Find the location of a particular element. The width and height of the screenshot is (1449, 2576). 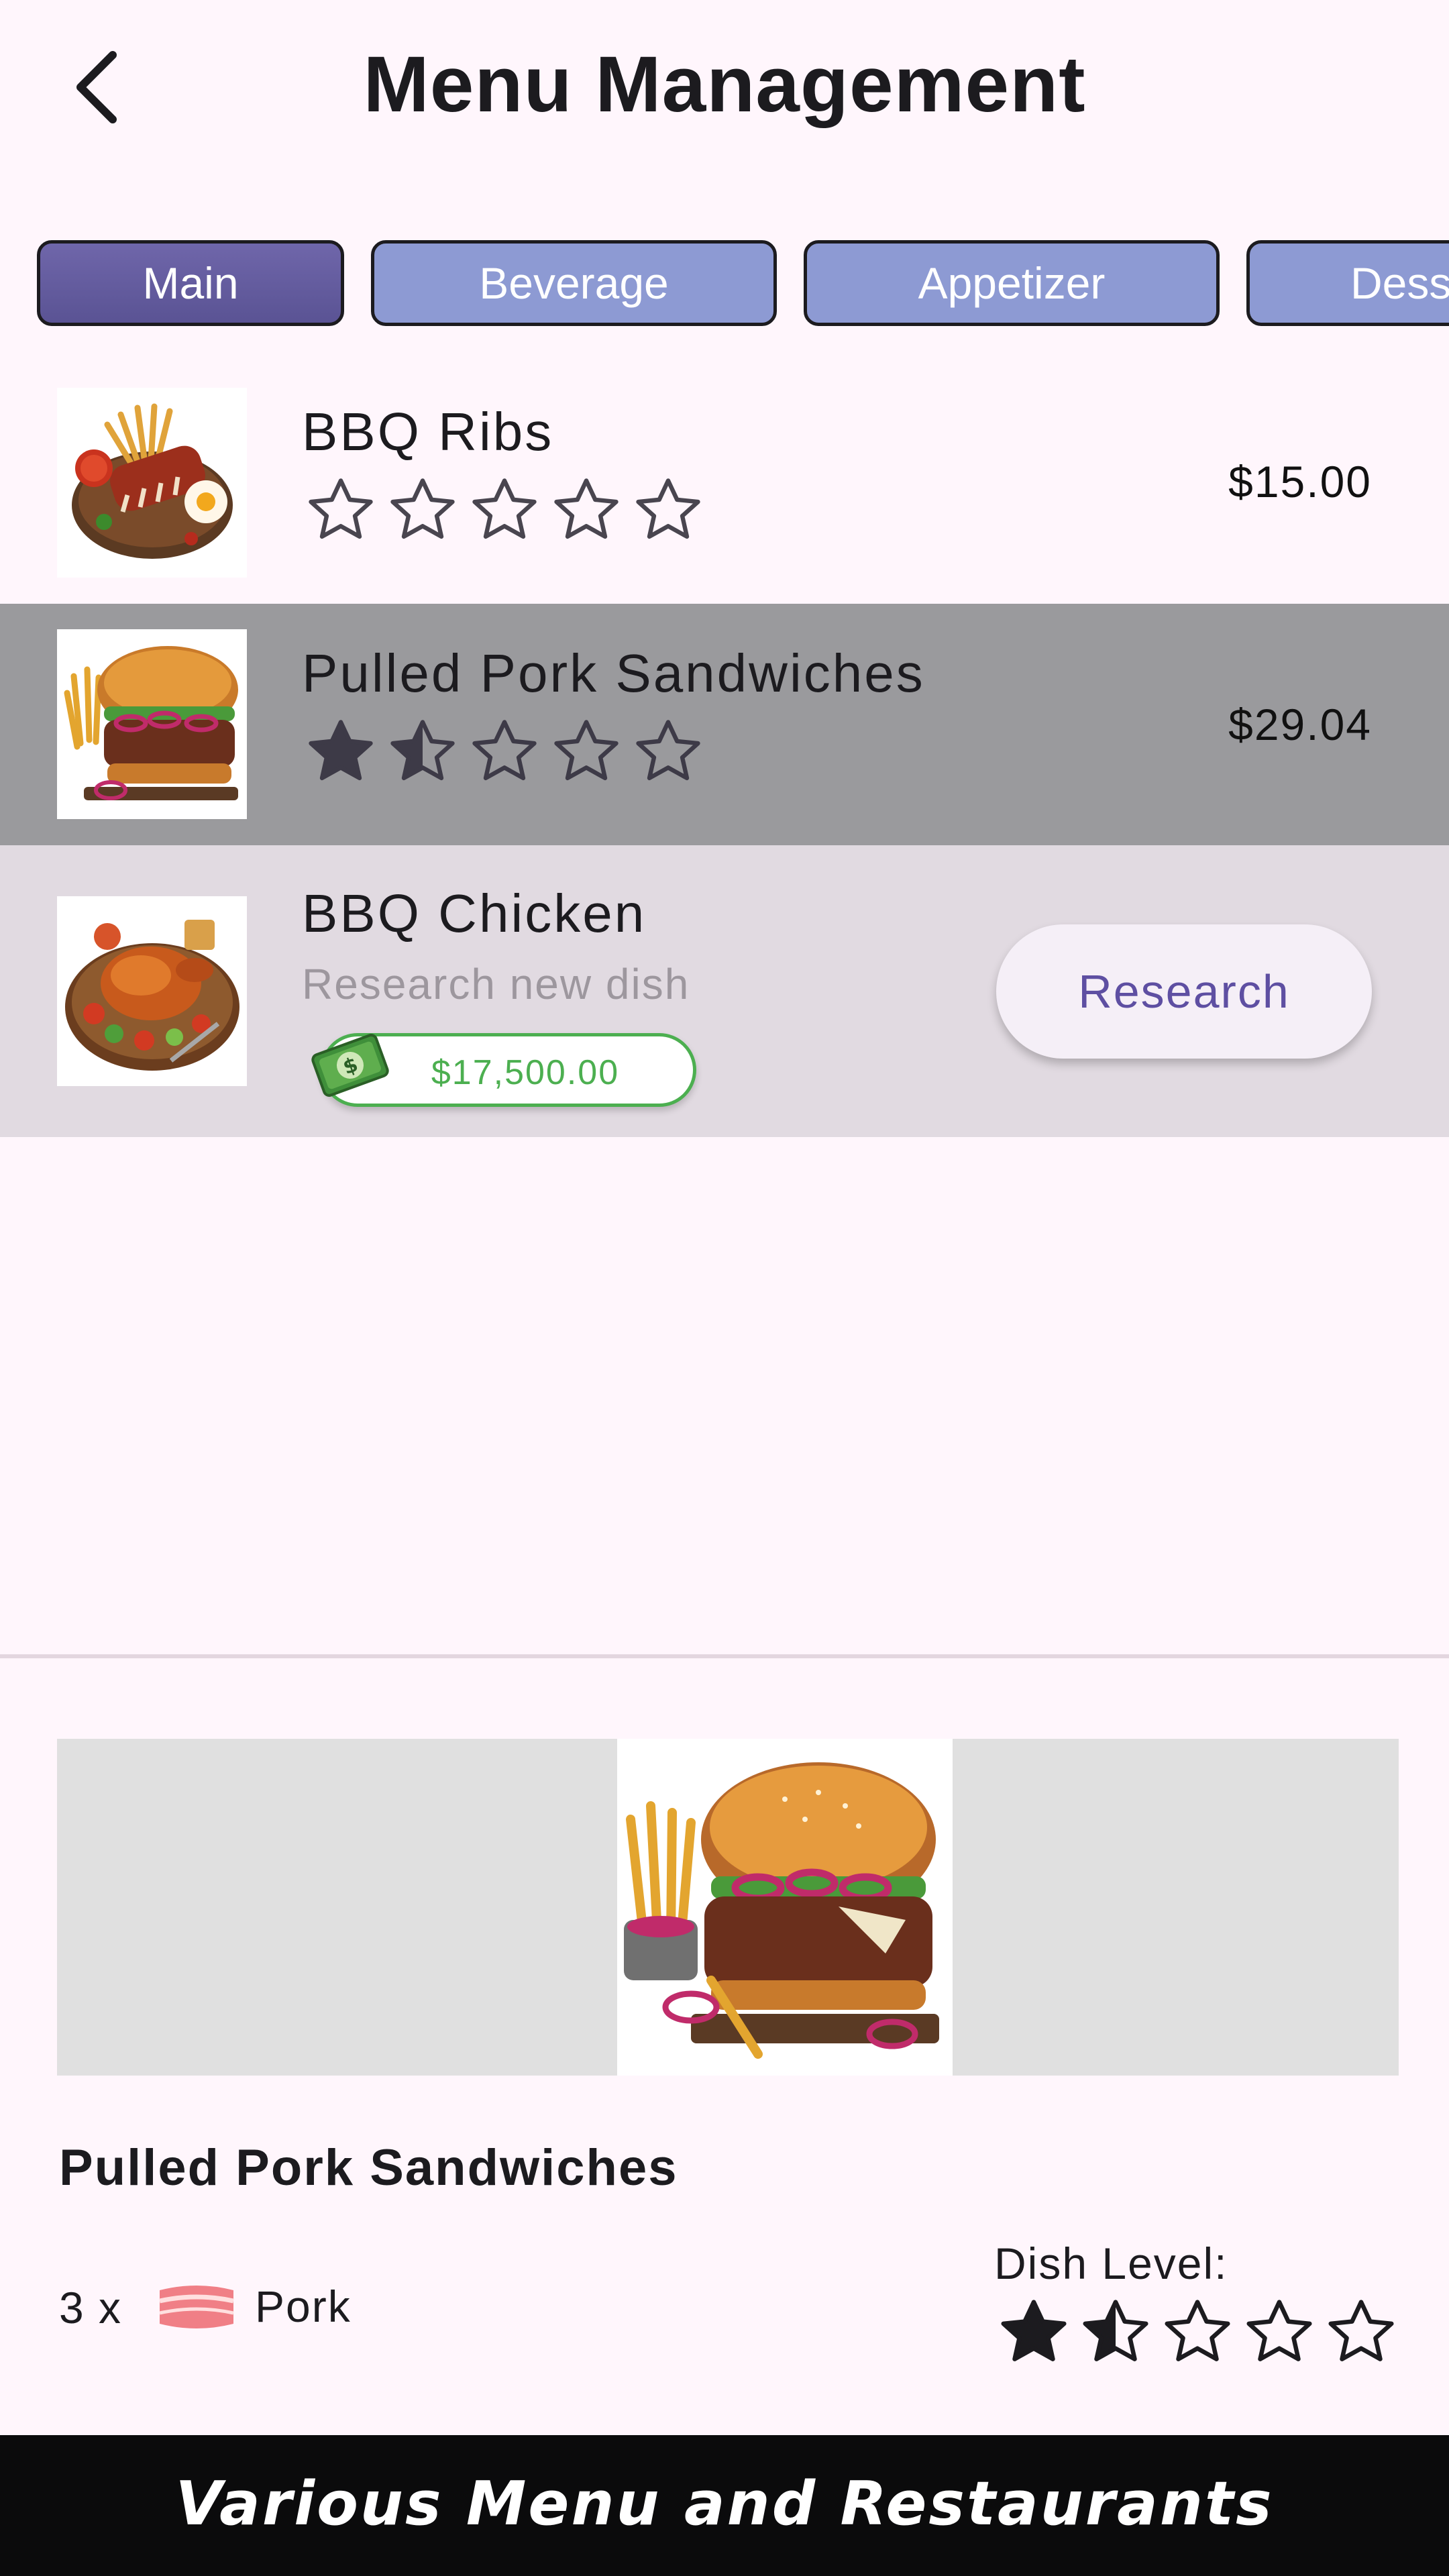

dish-price: $15.00 is located at coordinates (1300, 481).